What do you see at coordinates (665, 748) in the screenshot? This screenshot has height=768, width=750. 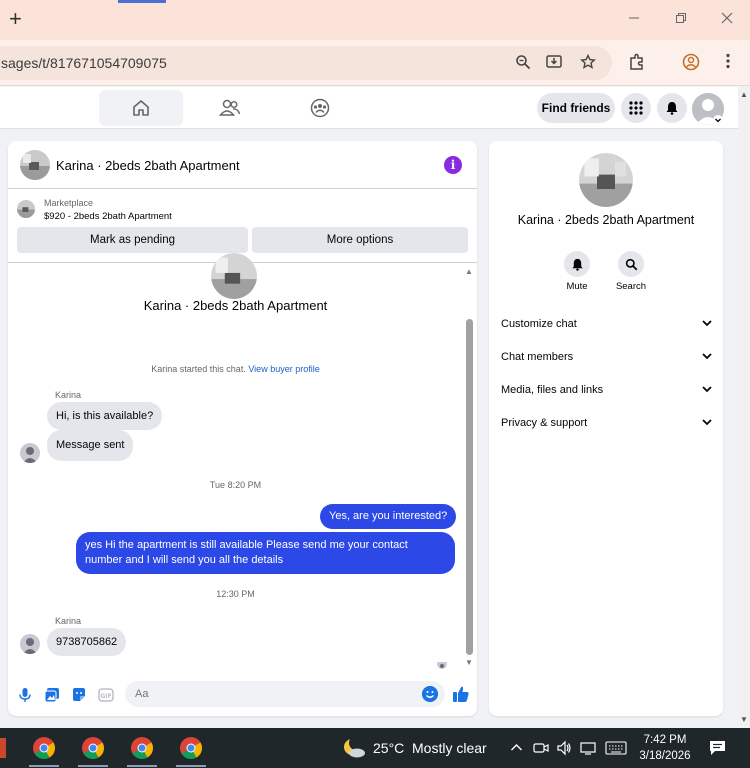 I see `taskbar-clock: 7:42 PM 3/18/2026` at bounding box center [665, 748].